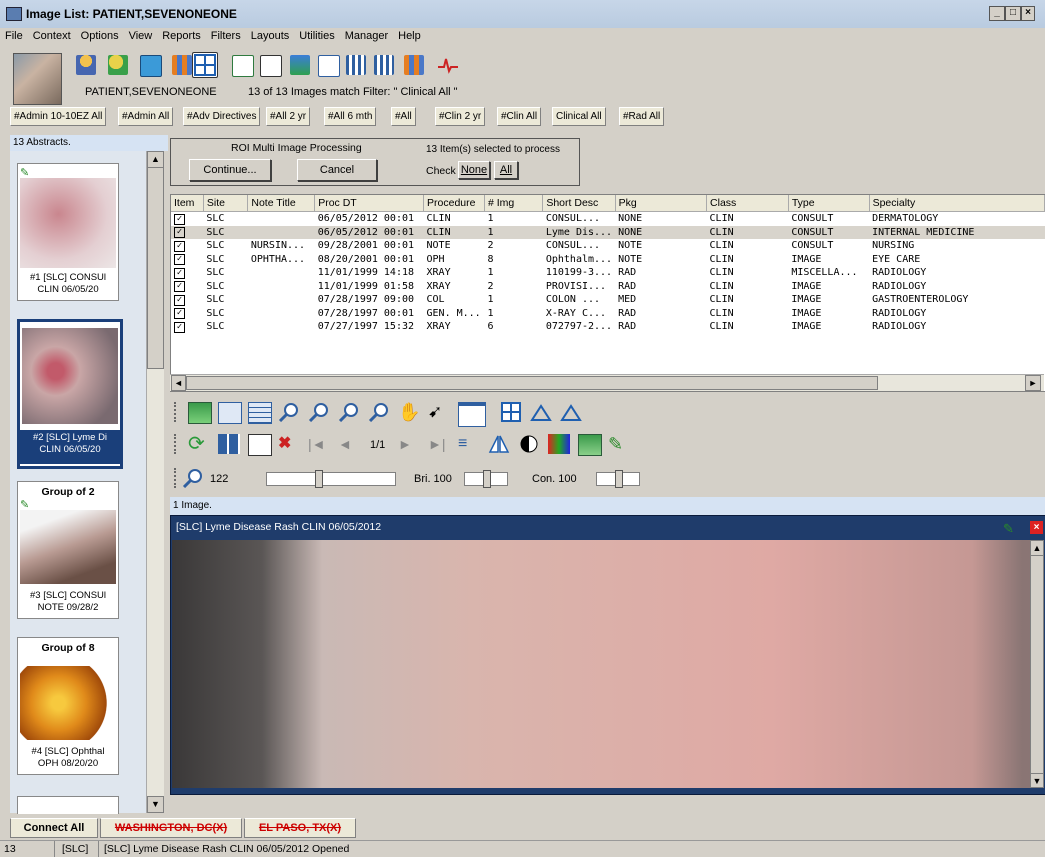 This screenshot has height=857, width=1045. What do you see at coordinates (369, 203) in the screenshot?
I see `column-header: Proc DT` at bounding box center [369, 203].